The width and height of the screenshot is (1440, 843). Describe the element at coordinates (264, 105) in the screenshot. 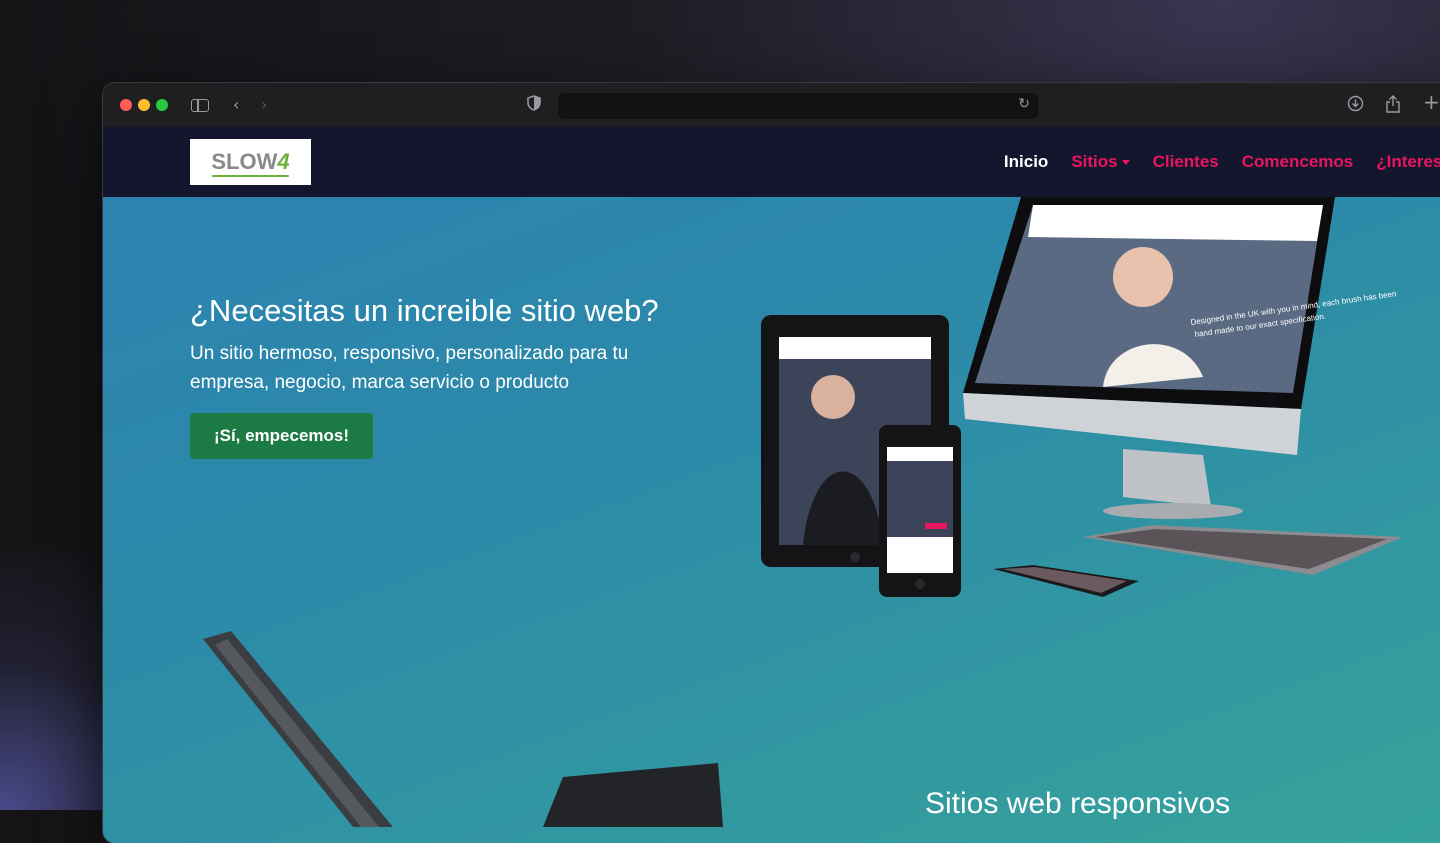

I see `forward-arrow-icon: ›` at that location.